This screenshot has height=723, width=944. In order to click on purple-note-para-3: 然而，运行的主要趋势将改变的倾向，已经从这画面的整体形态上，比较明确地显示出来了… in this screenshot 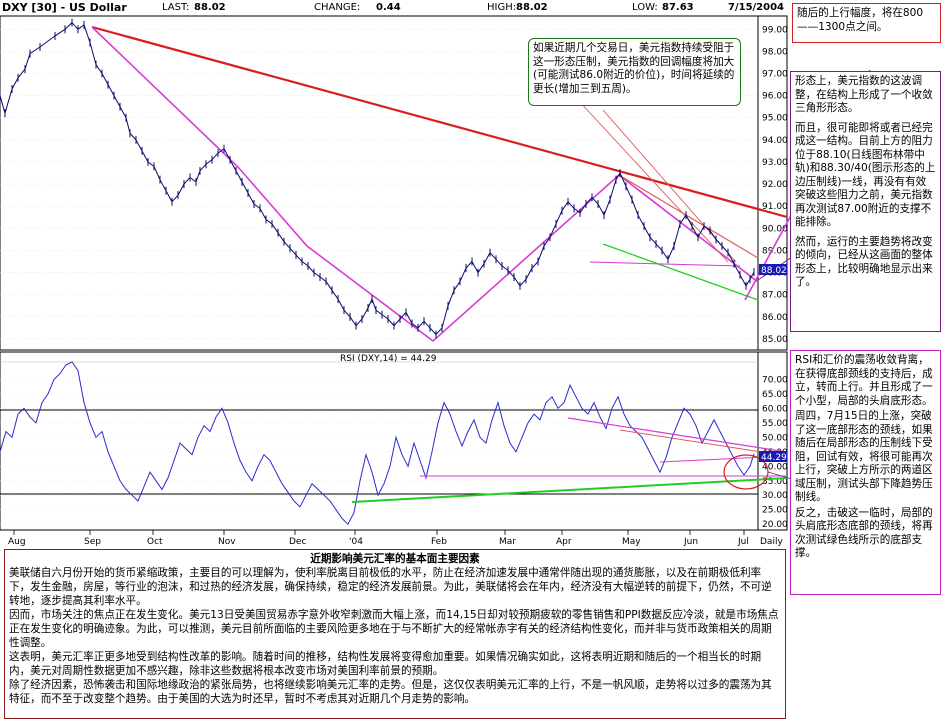, I will do `click(864, 262)`.